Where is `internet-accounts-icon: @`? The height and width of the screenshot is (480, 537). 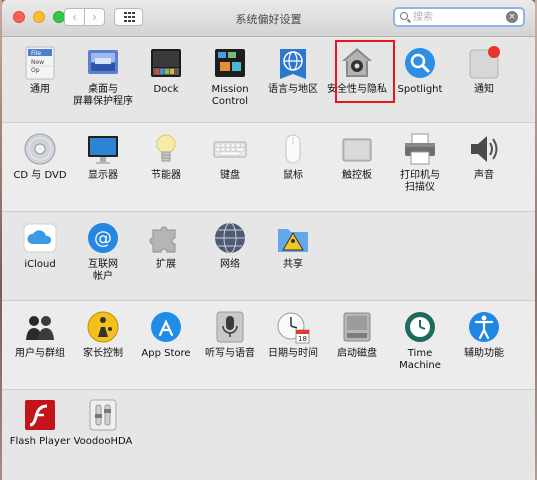 internet-accounts-icon: @ is located at coordinates (103, 238).